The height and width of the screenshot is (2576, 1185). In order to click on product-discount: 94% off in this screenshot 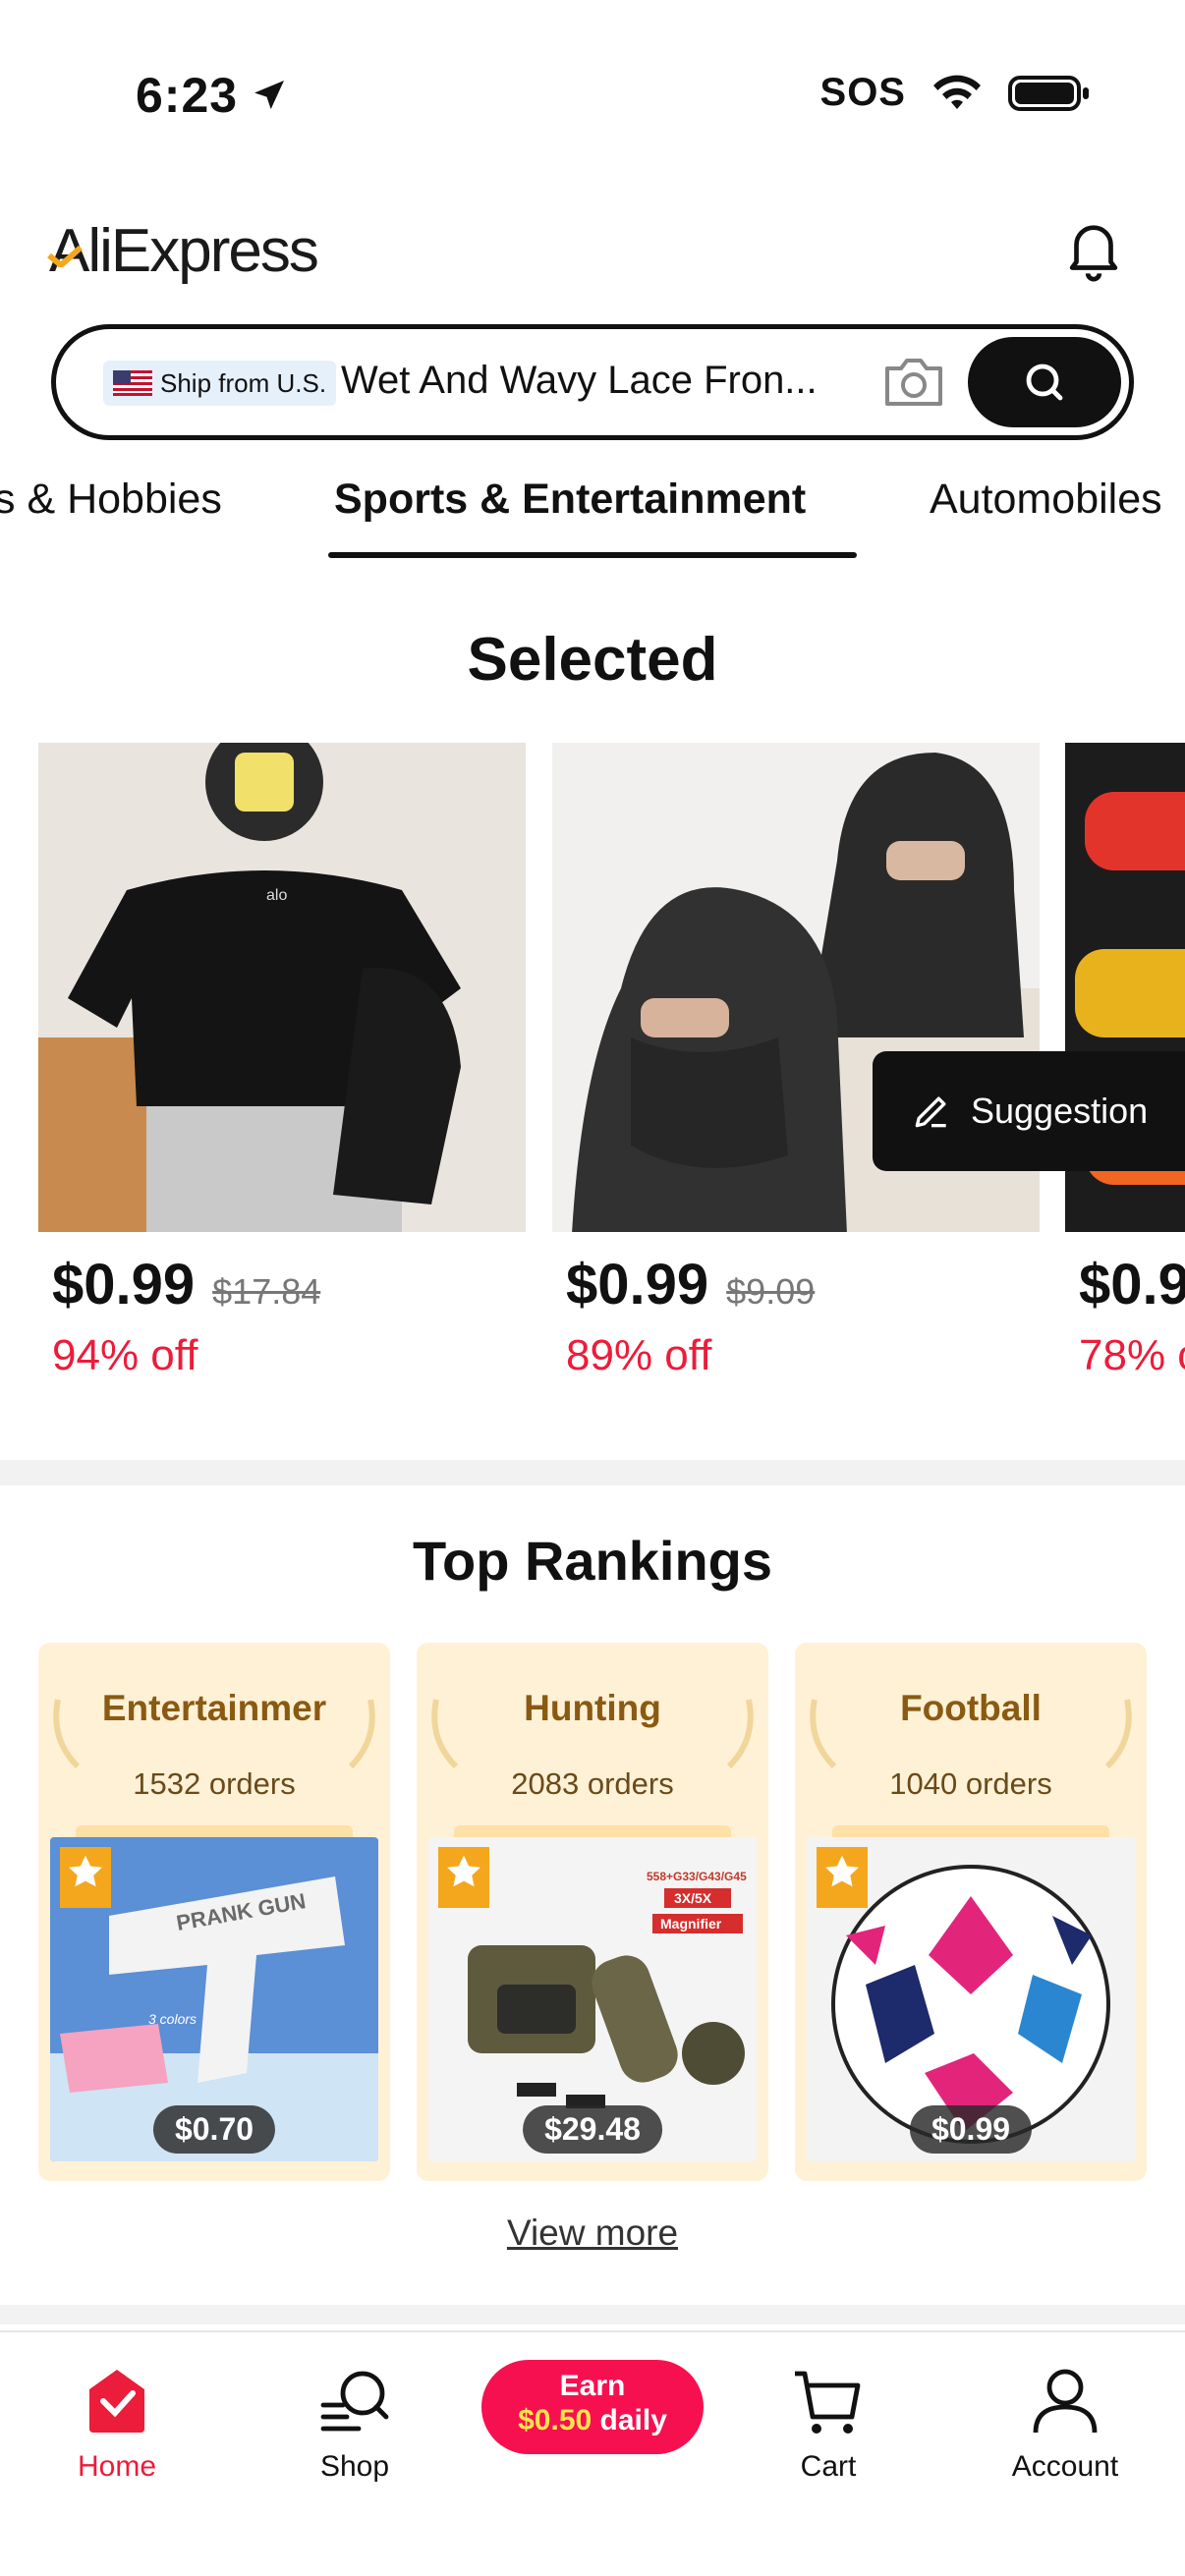, I will do `click(125, 1355)`.